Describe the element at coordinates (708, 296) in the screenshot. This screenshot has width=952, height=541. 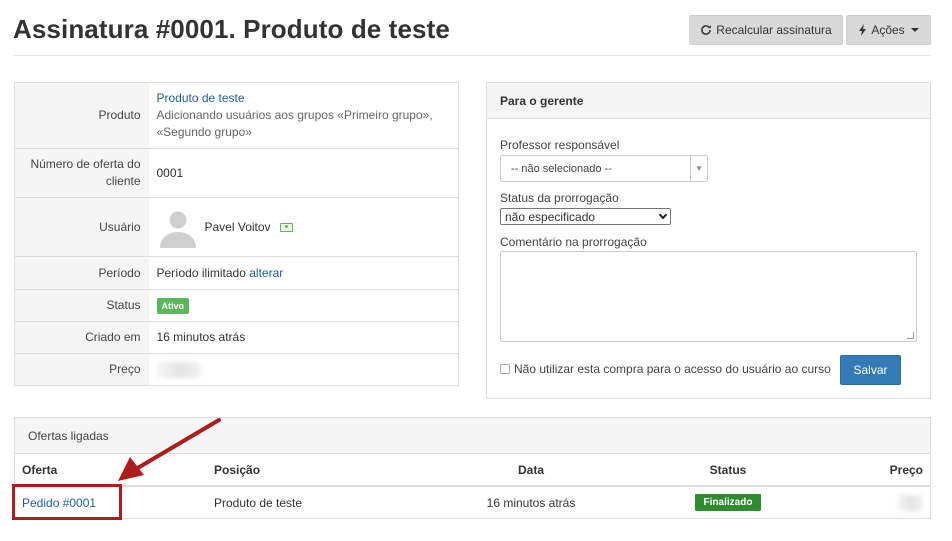
I see `extension-comment-textarea` at that location.